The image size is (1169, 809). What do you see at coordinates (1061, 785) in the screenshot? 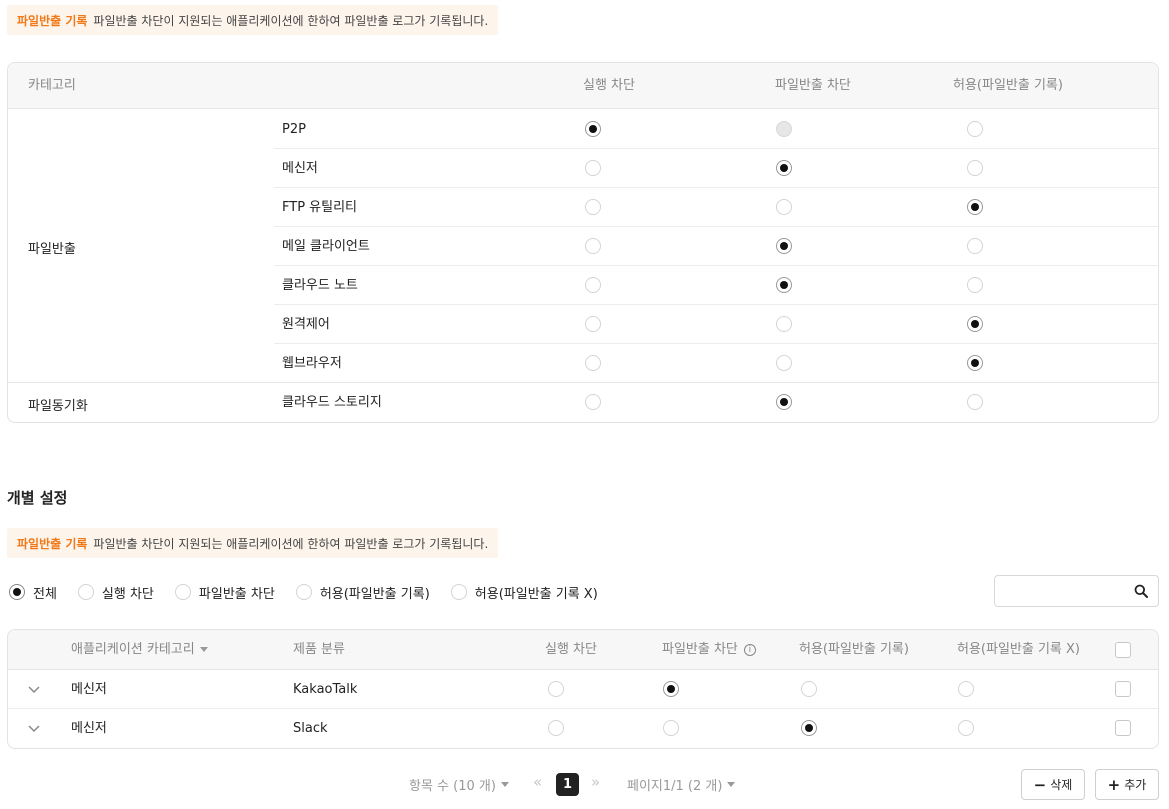
I see `delete-button-label: 삭제` at bounding box center [1061, 785].